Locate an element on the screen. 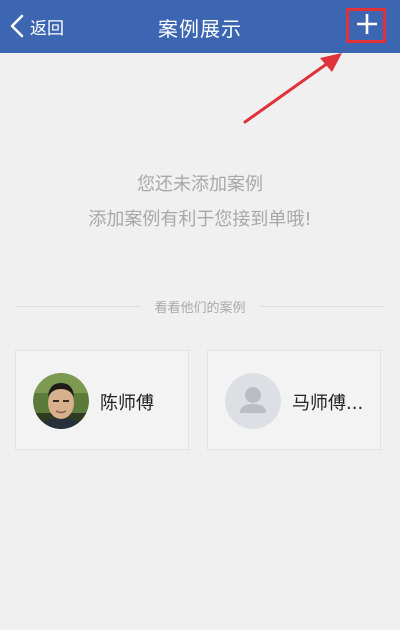  divider-label: 看看他们的案例 is located at coordinates (200, 308).